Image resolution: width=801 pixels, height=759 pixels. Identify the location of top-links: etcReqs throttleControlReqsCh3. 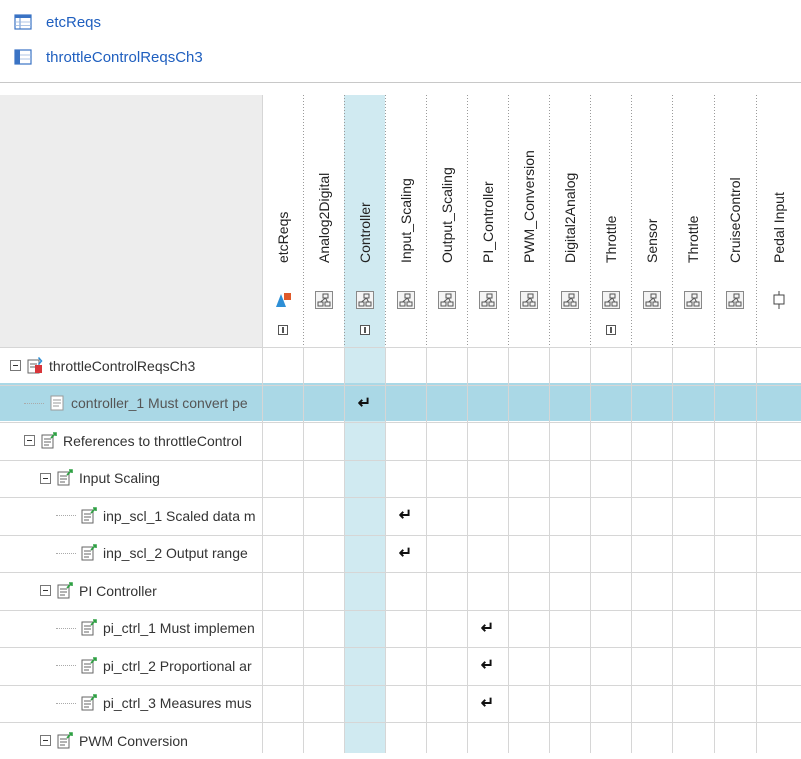
(400, 41).